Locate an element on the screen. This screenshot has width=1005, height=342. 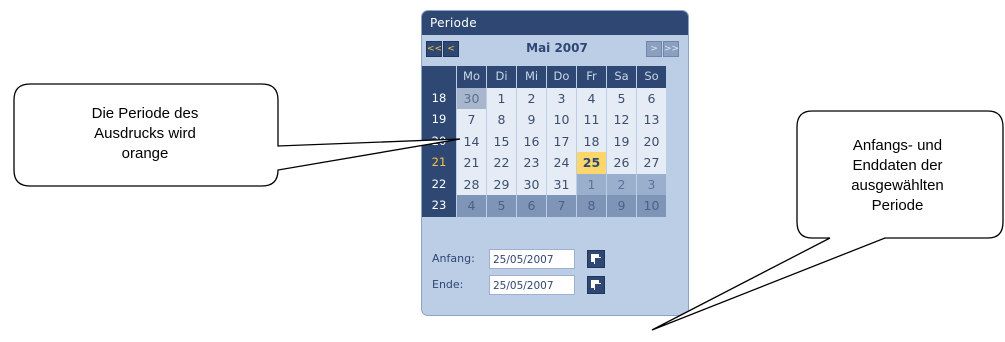
day-cell: 20 is located at coordinates (651, 141).